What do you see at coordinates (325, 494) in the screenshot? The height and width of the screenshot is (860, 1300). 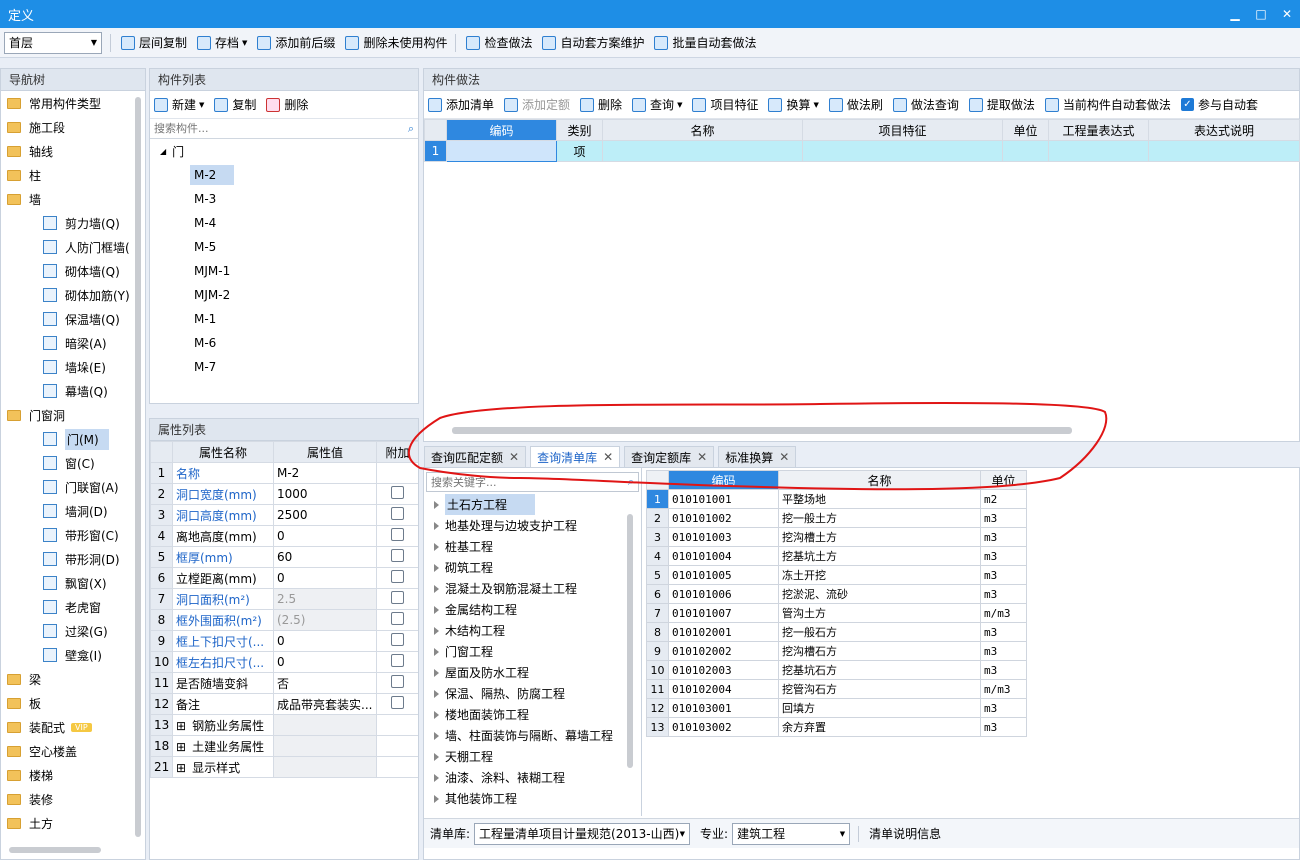 I see `property-value: 1000` at bounding box center [325, 494].